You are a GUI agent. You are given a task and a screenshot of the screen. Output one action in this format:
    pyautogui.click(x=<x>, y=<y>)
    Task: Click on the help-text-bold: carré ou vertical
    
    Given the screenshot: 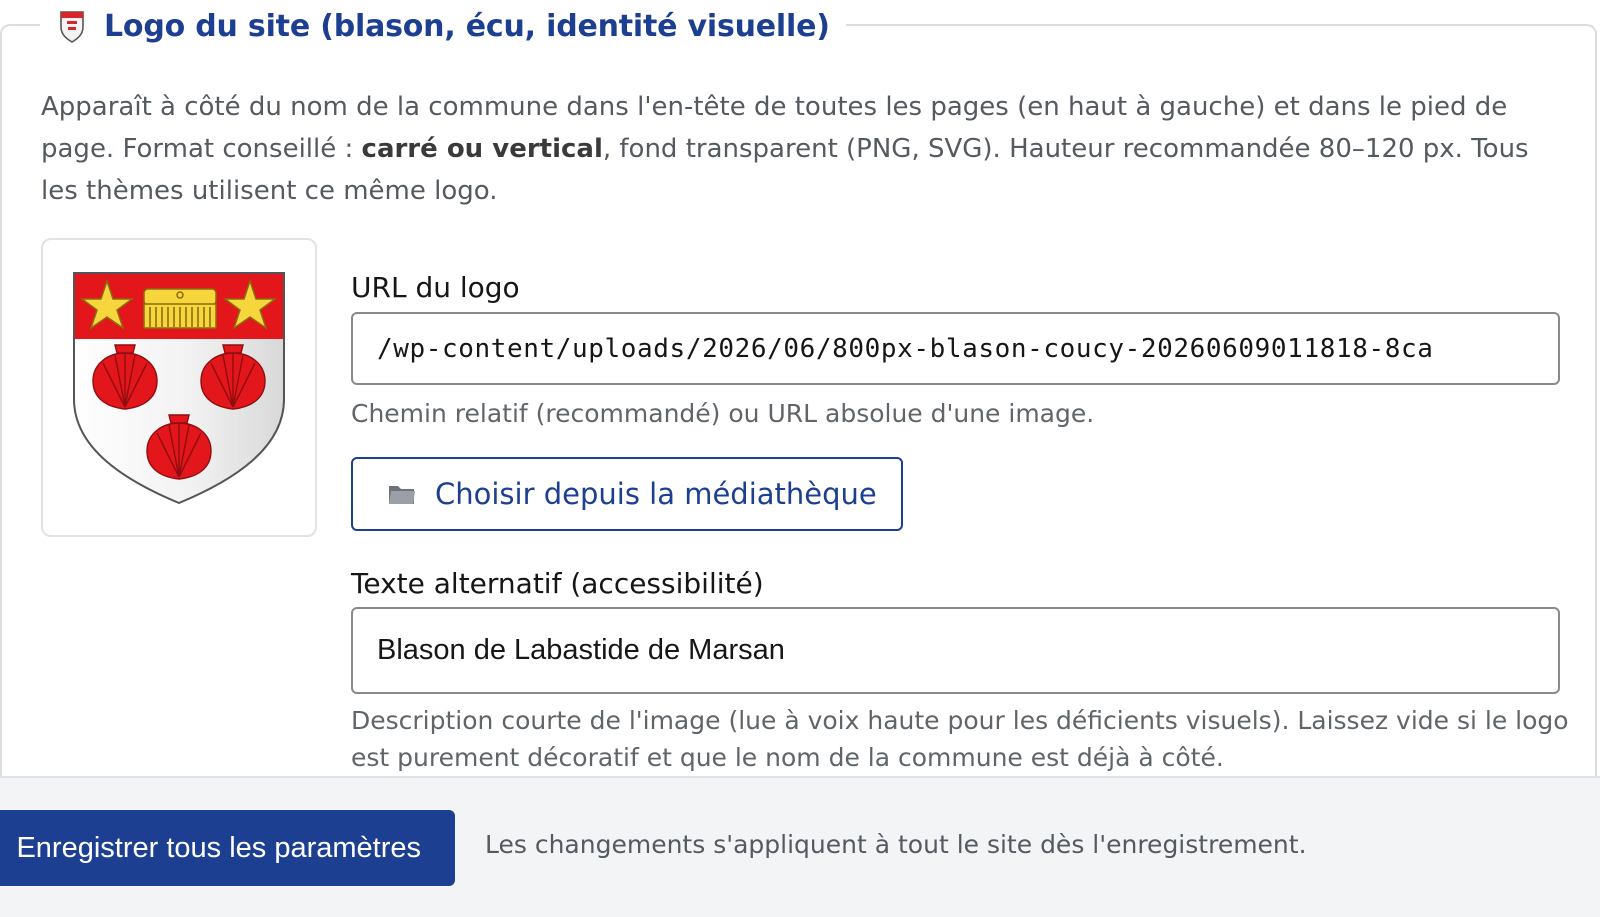 What is the action you would take?
    pyautogui.click(x=482, y=149)
    